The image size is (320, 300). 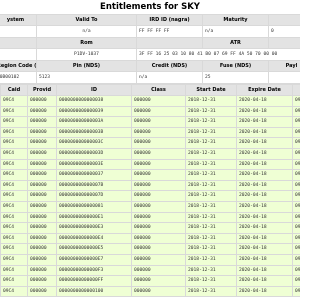 What do you see at coordinates (235, 66) in the screenshot?
I see `header-fuse: Fuse (NDS)` at bounding box center [235, 66].